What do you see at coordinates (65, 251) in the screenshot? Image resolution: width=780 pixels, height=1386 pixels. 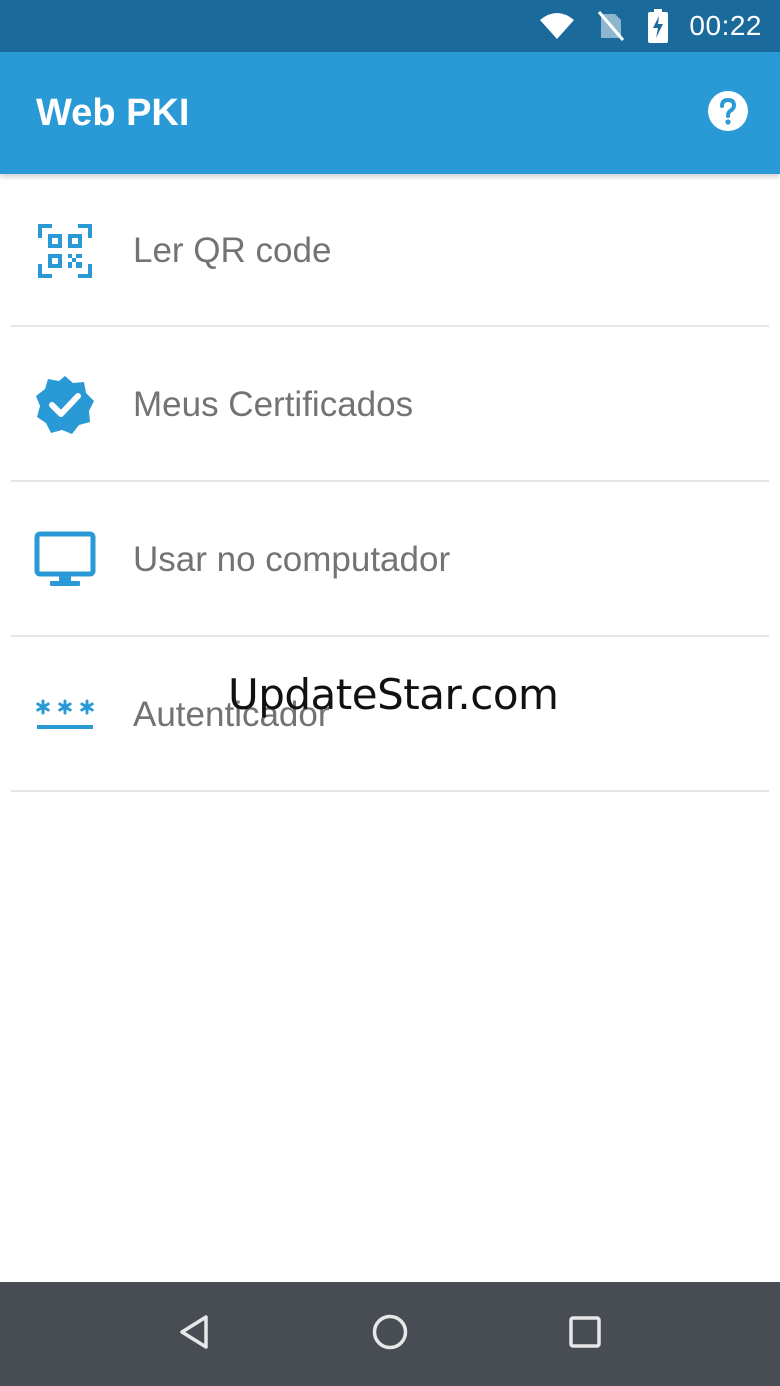 I see `qr-code-scan-icon` at bounding box center [65, 251].